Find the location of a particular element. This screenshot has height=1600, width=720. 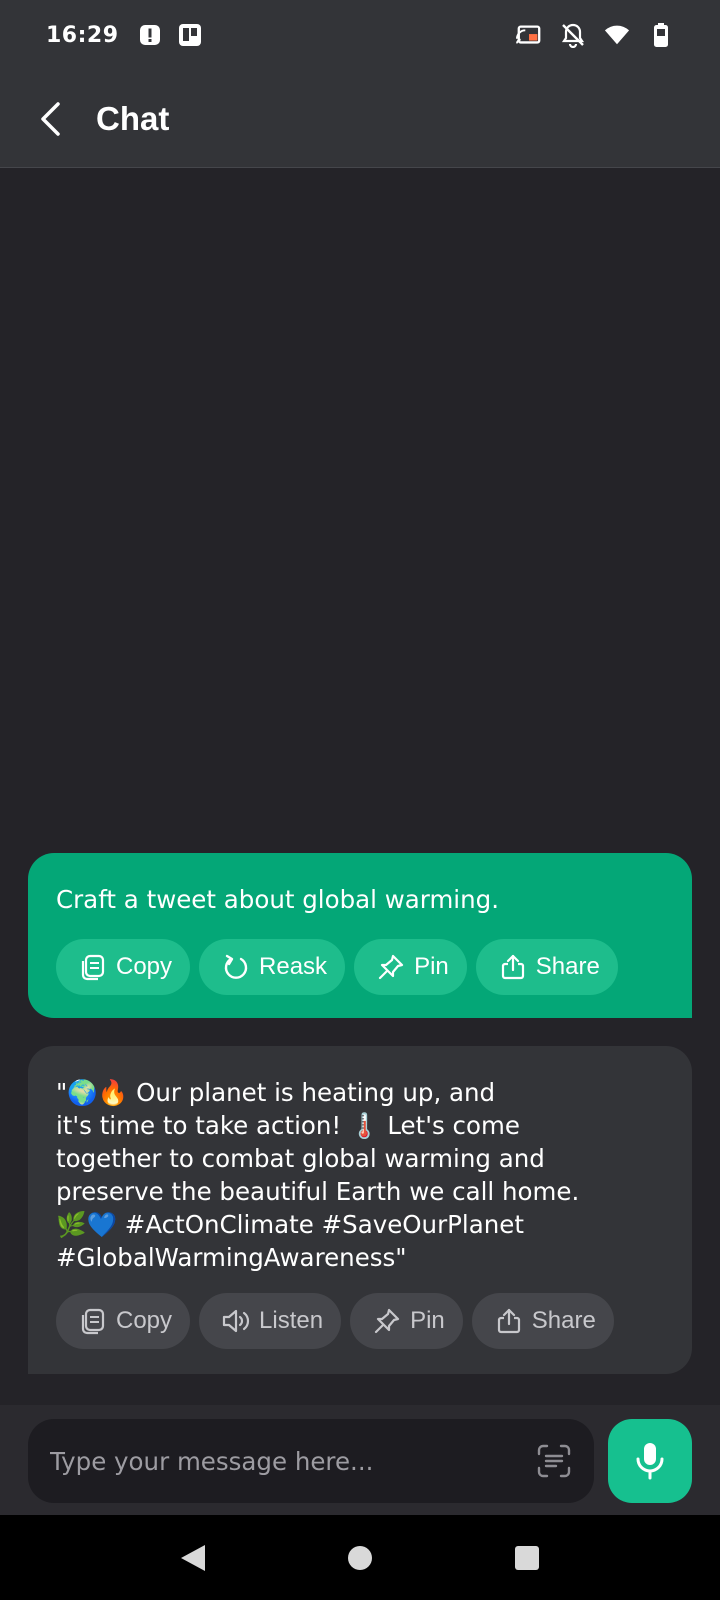

status-time: 16:29 is located at coordinates (82, 35).